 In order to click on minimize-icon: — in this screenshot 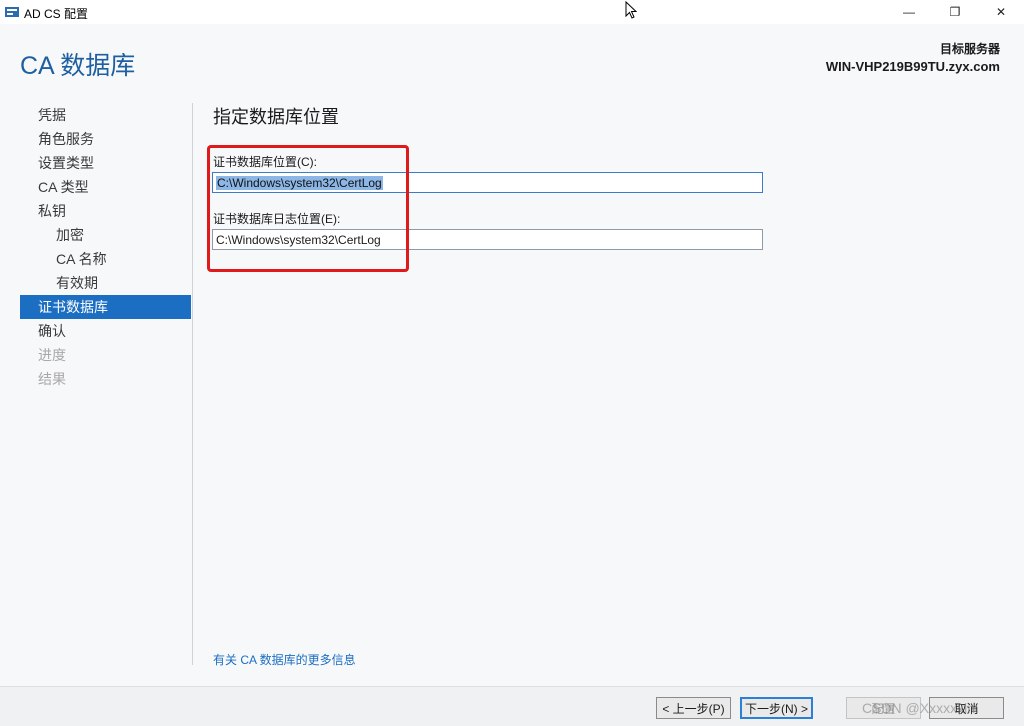, I will do `click(909, 12)`.